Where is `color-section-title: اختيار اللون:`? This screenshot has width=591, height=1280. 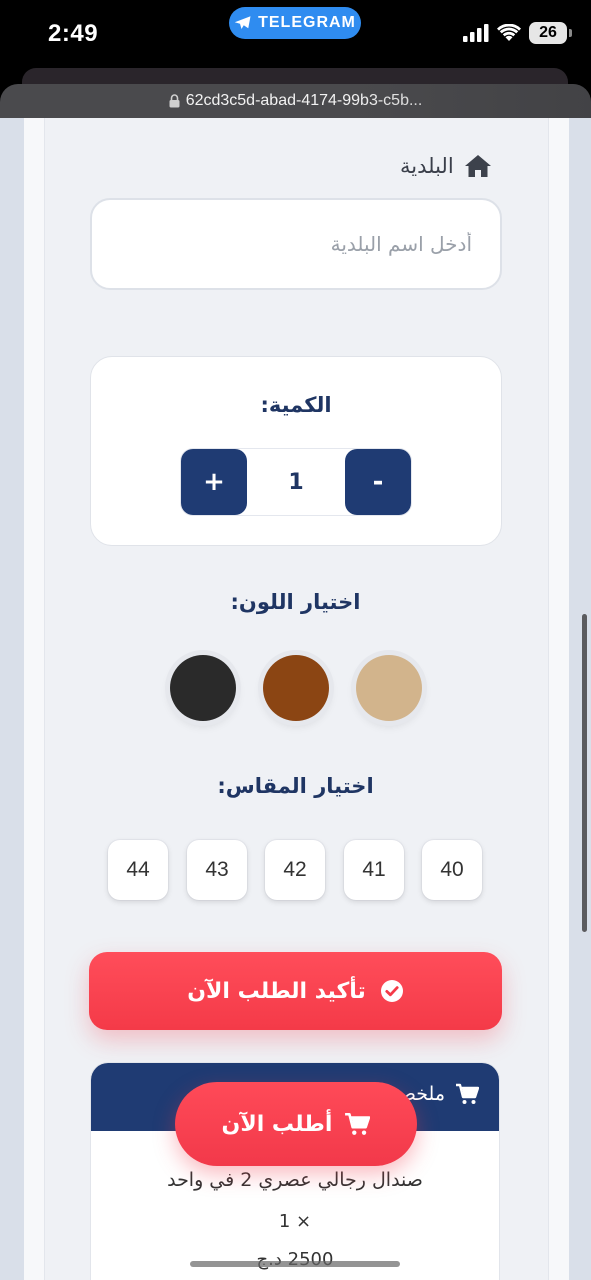
color-section-title: اختيار اللون: is located at coordinates (295, 602).